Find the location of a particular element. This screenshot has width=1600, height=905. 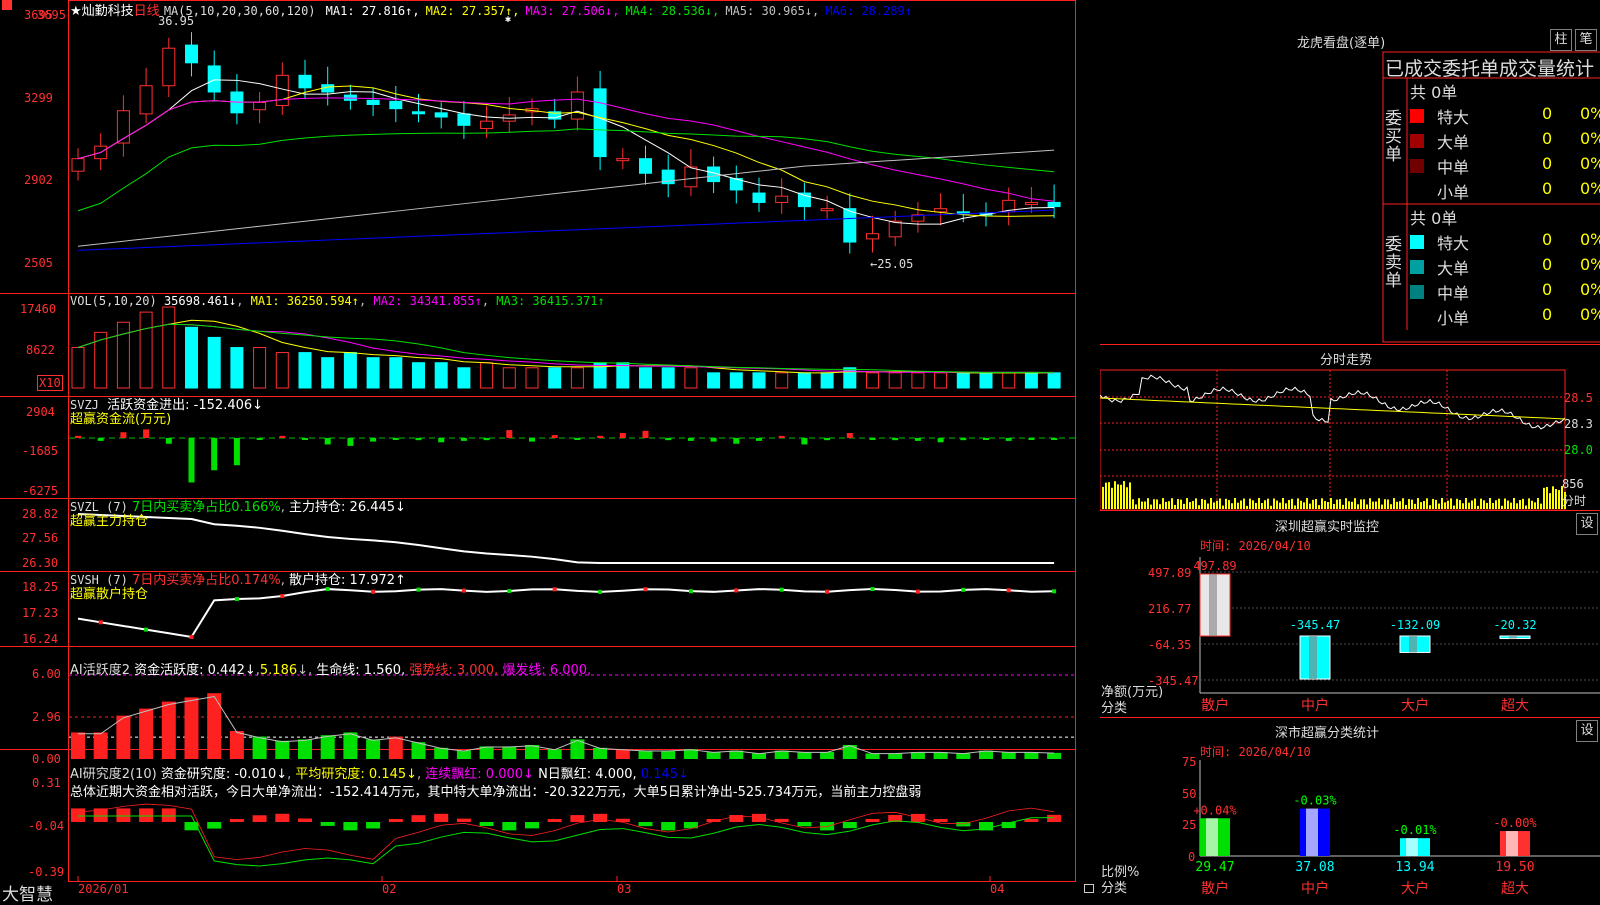

cls-yaxis-tick: 75 is located at coordinates (1189, 762).